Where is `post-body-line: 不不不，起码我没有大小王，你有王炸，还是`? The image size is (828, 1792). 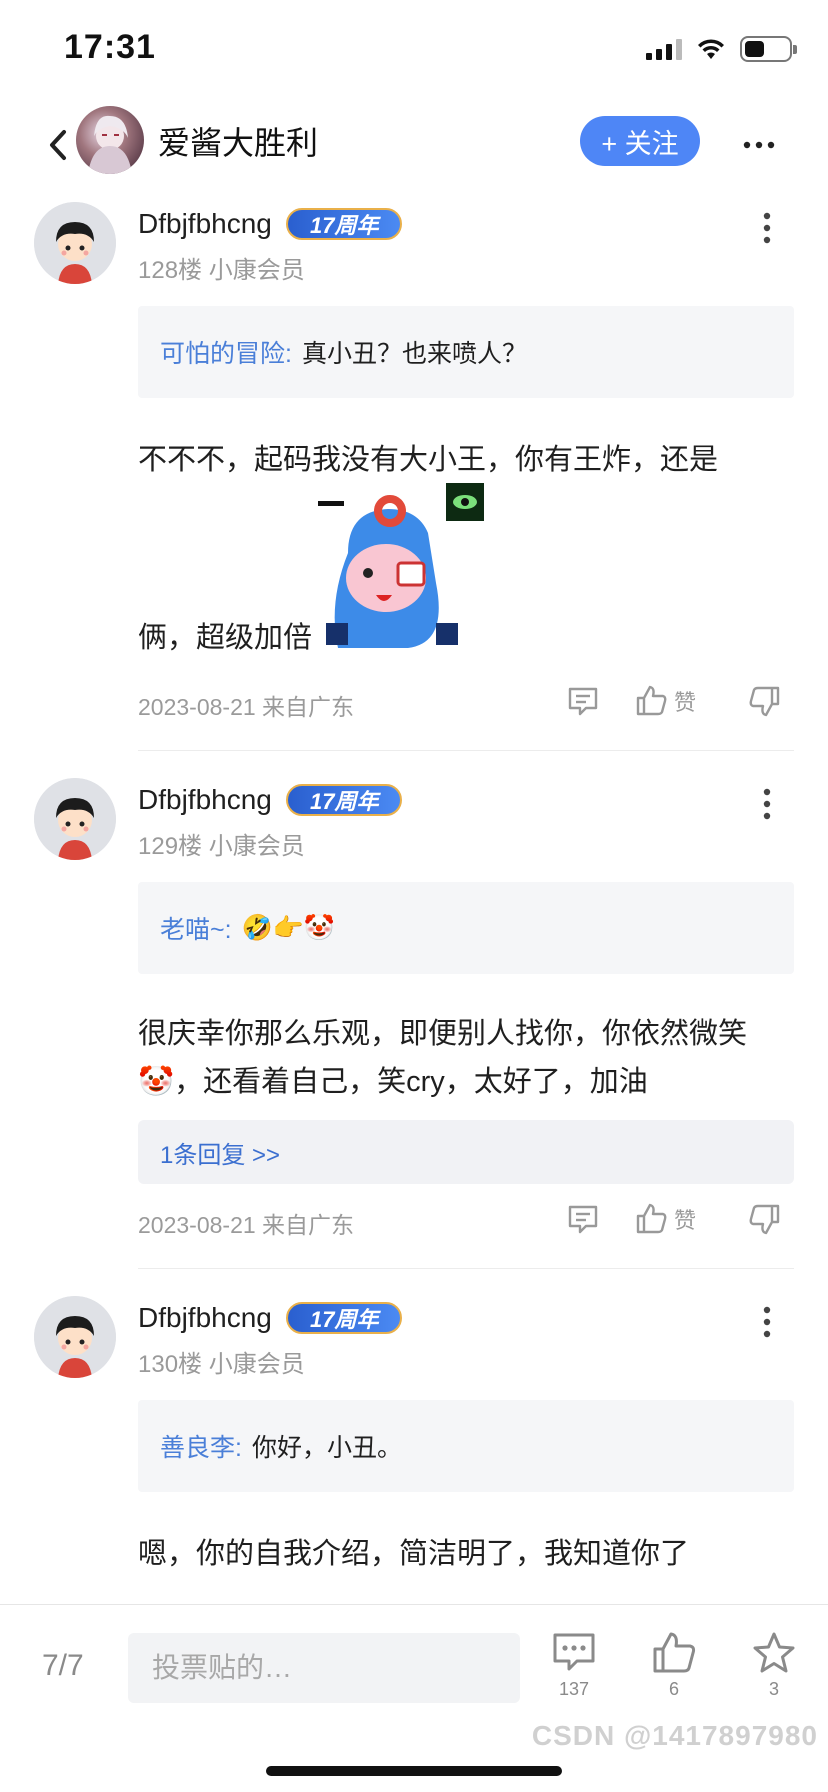 post-body-line: 不不不，起码我没有大小王，你有王炸，还是 is located at coordinates (428, 460).